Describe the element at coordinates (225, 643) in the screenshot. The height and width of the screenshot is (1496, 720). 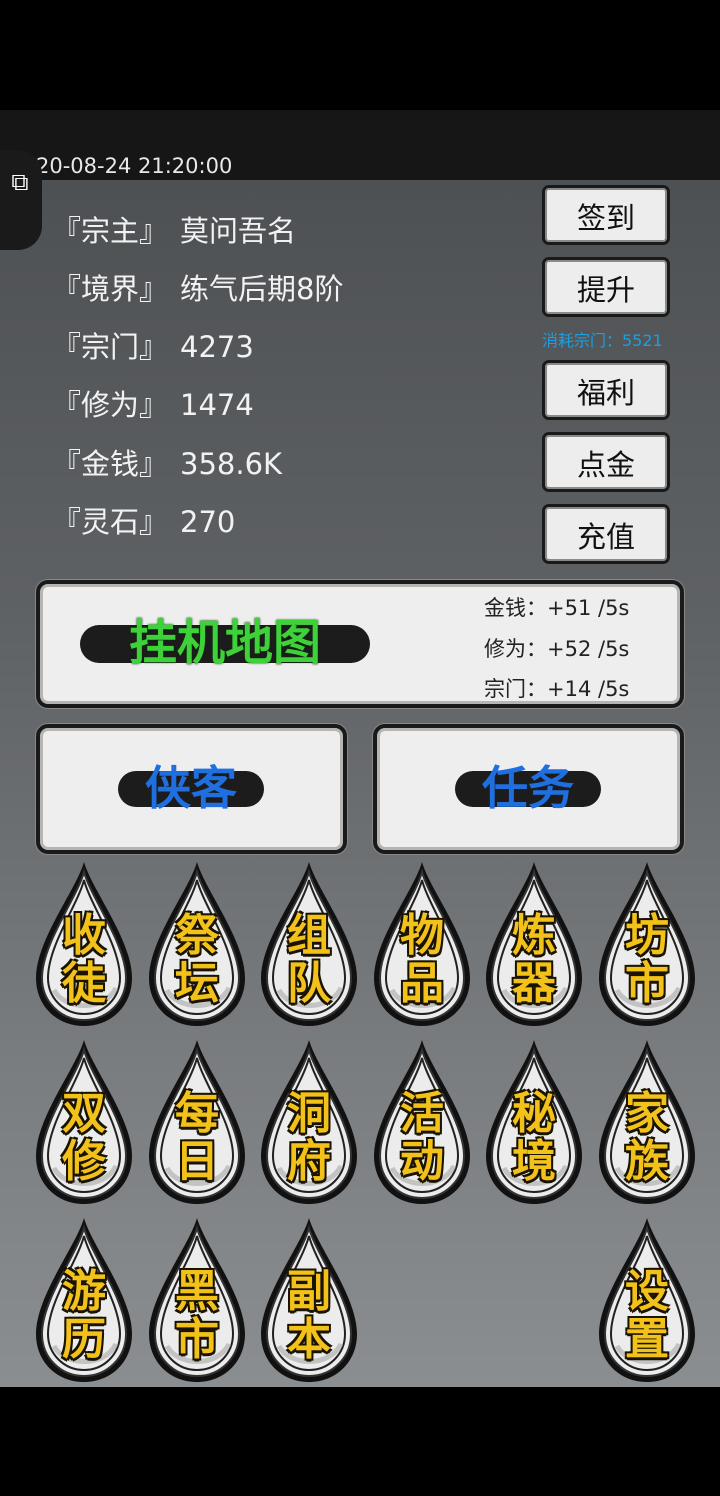
I see `idle-map-label: 挂机地图` at that location.